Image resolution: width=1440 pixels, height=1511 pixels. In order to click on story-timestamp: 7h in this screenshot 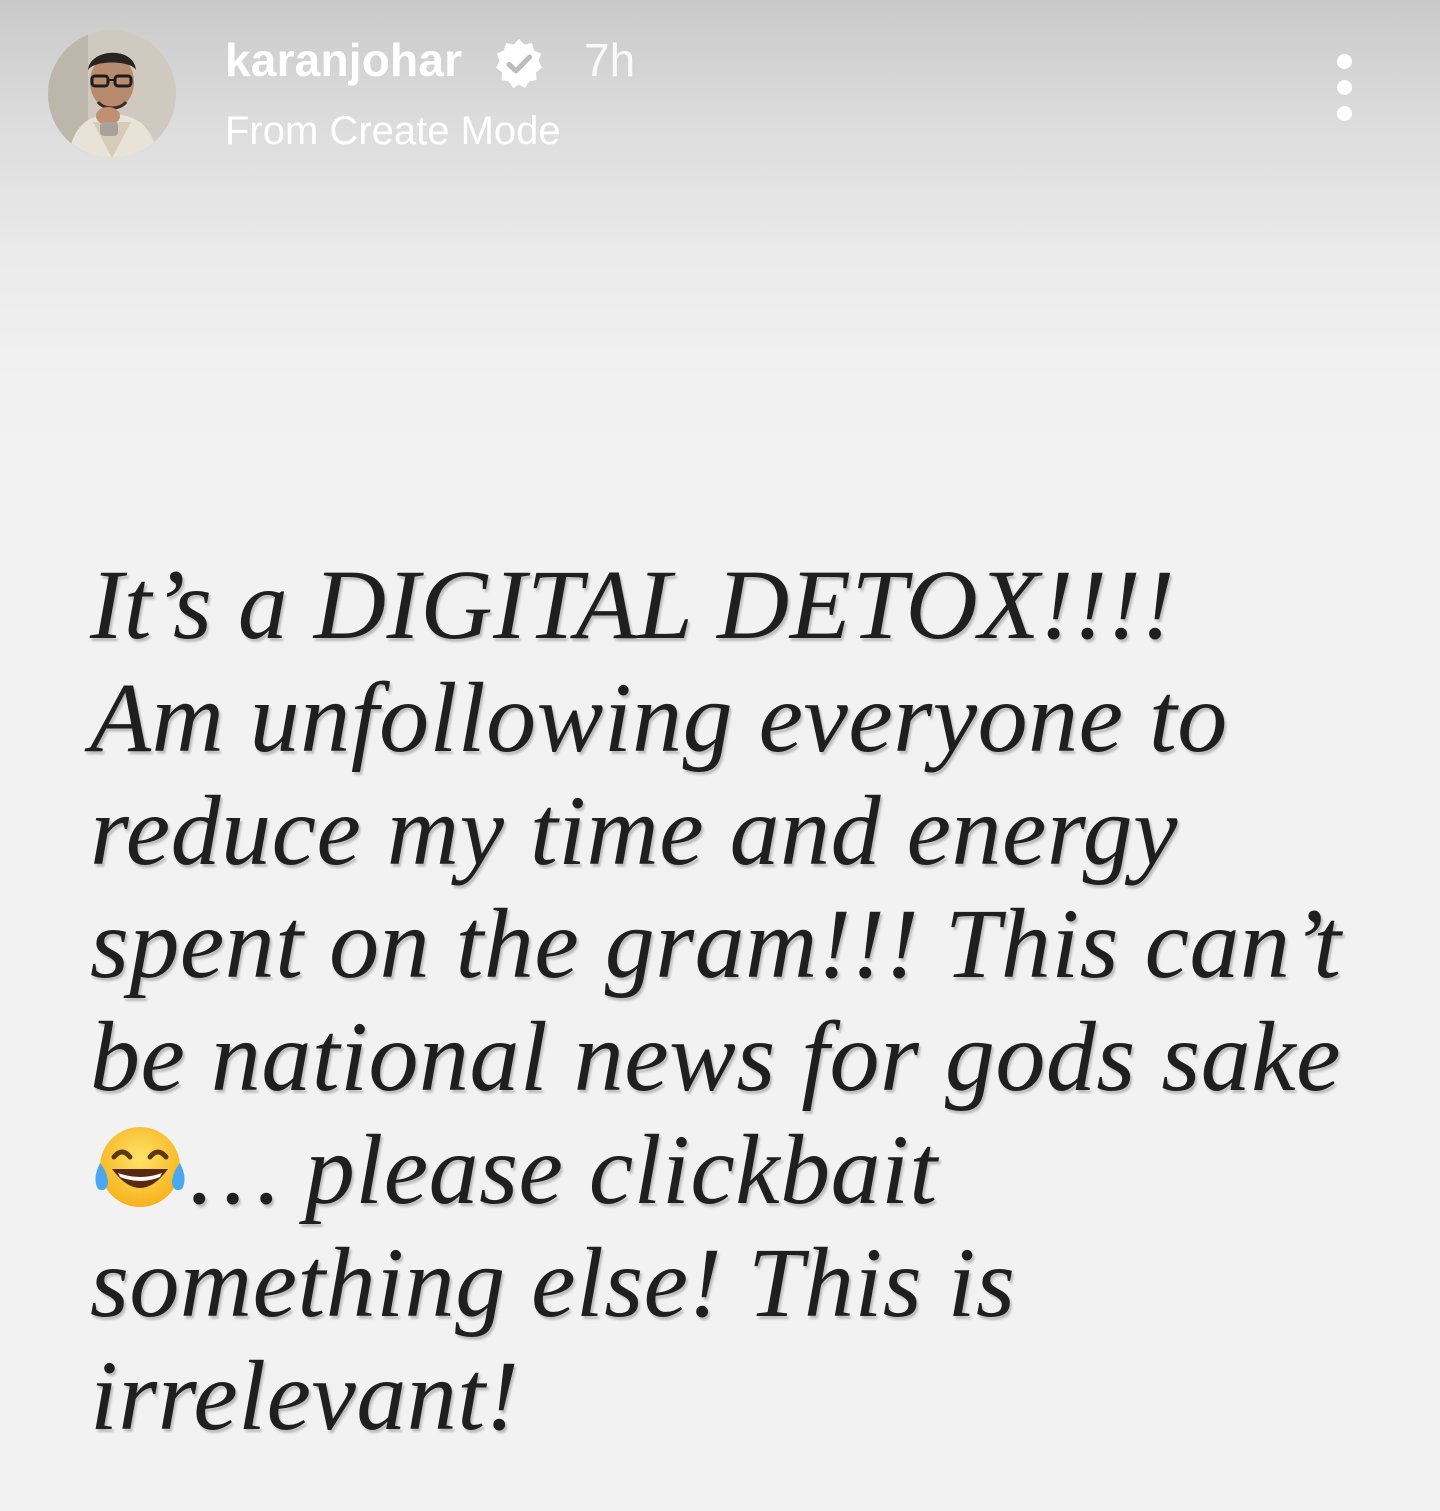, I will do `click(610, 60)`.